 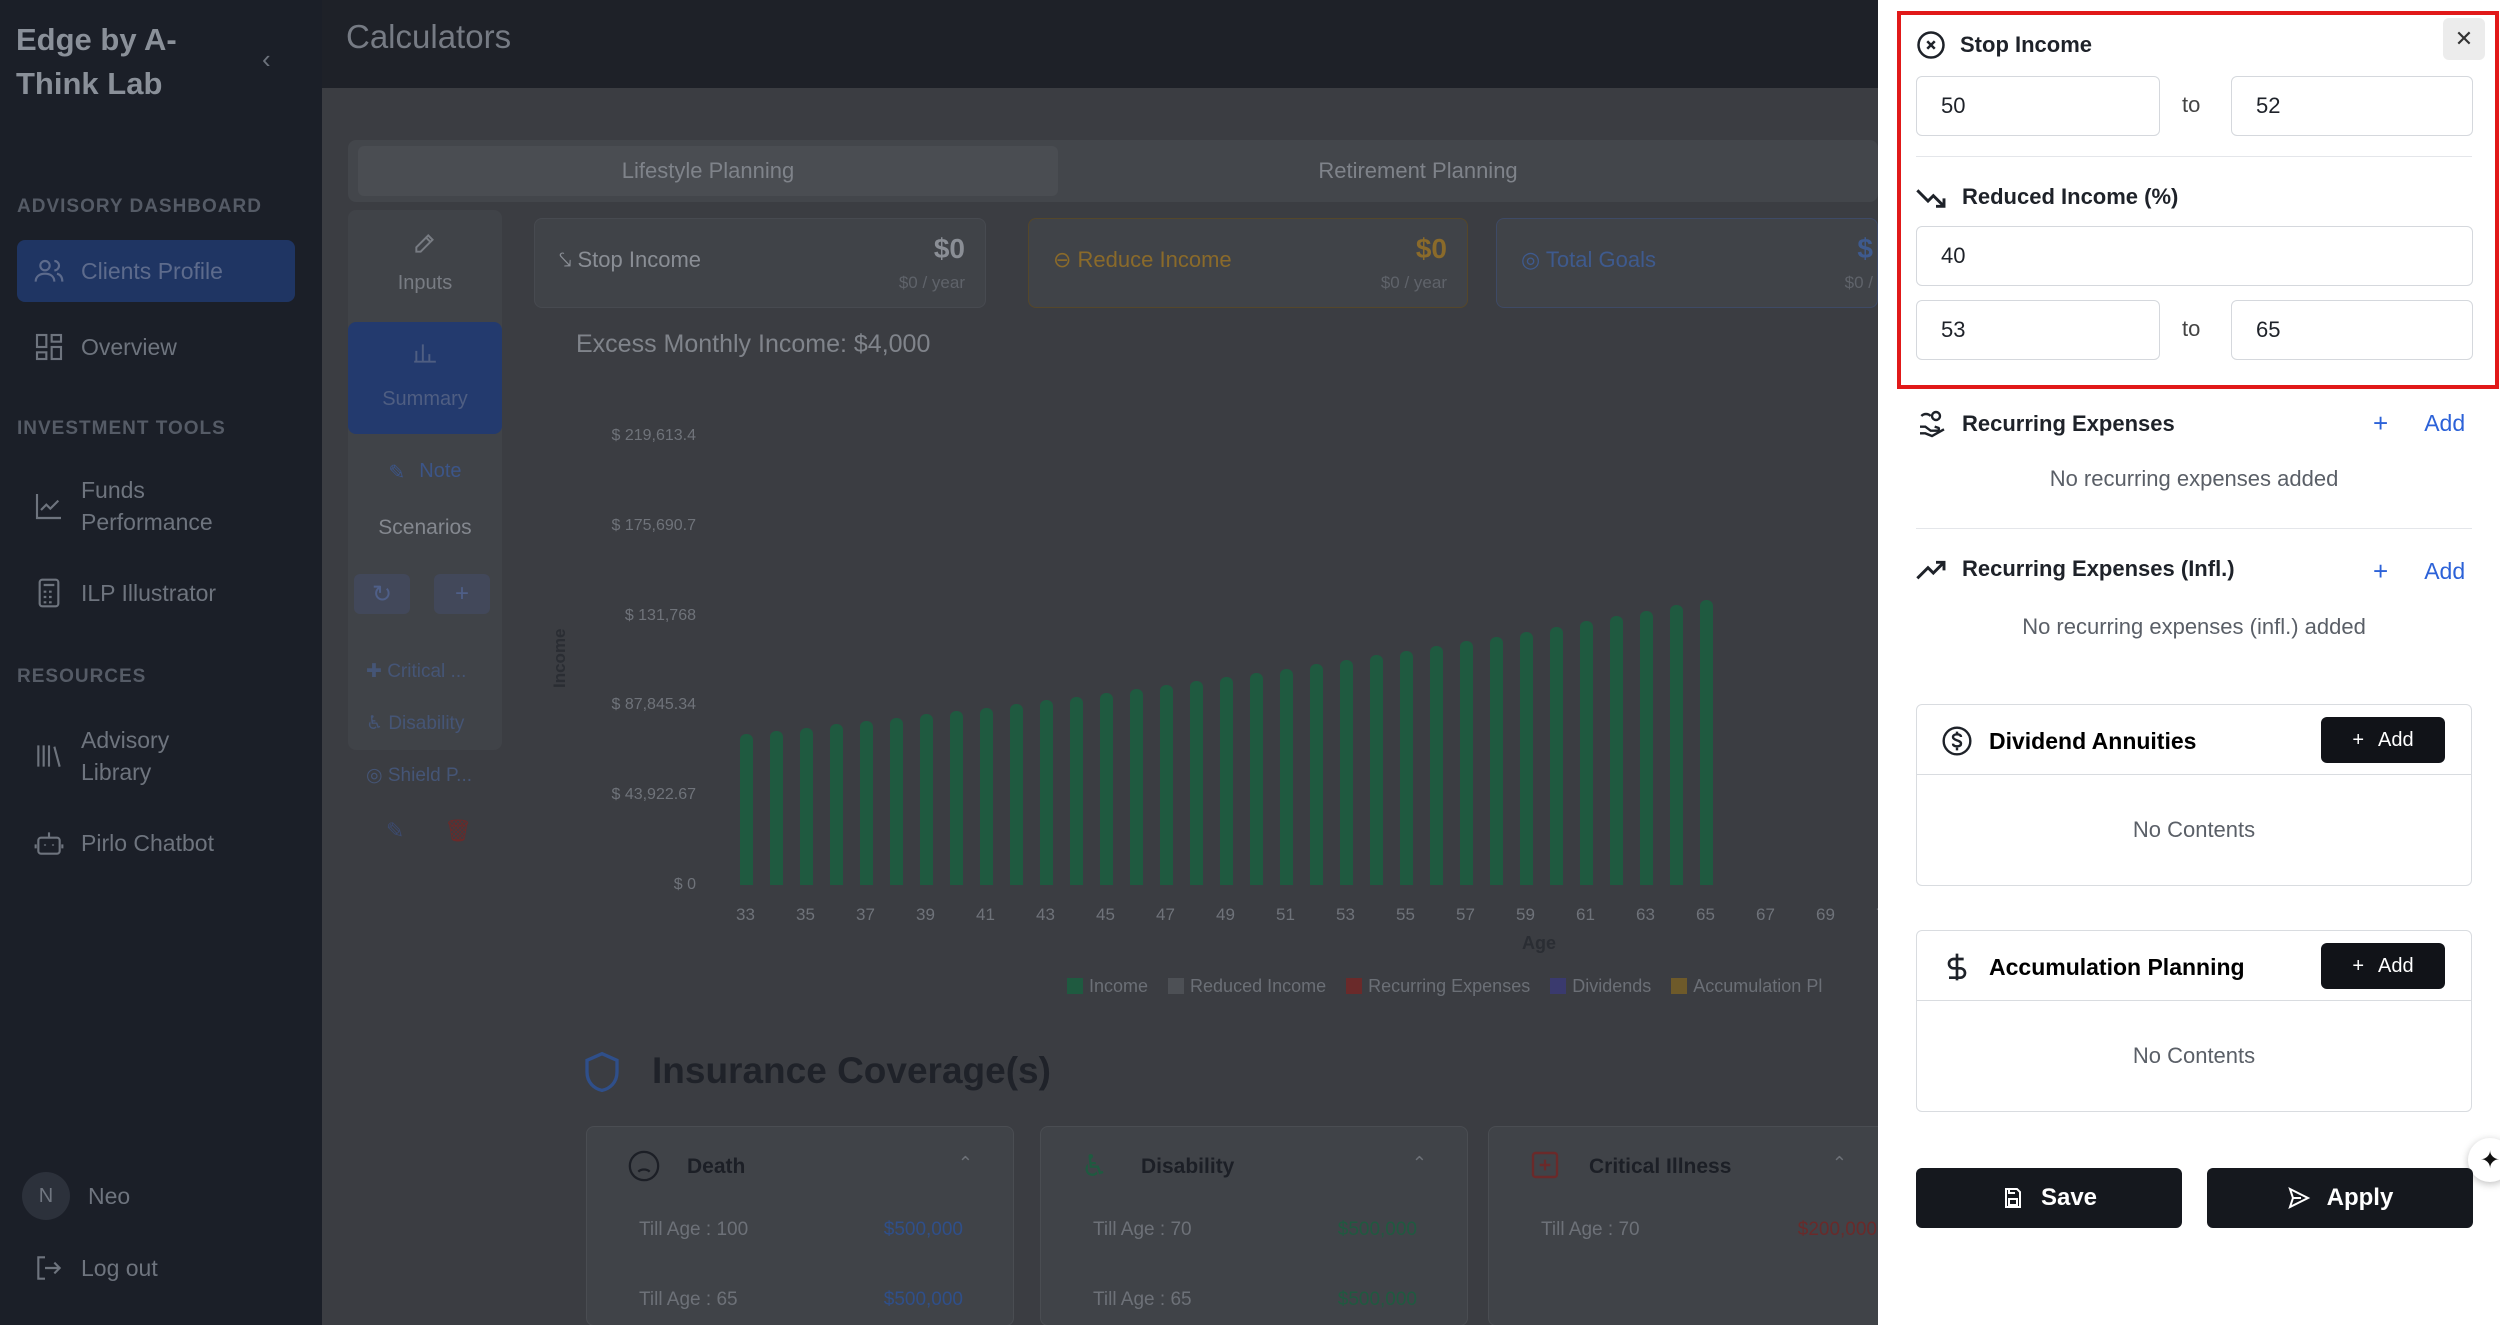 What do you see at coordinates (1438, 986) in the screenshot?
I see `legend-item: Recurring Expenses` at bounding box center [1438, 986].